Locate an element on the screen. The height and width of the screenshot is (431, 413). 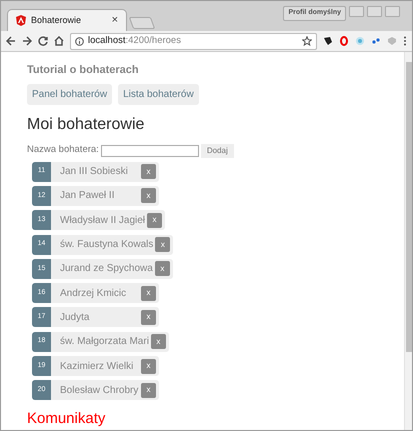
section-heading: Moi bohaterowie is located at coordinates (86, 124).